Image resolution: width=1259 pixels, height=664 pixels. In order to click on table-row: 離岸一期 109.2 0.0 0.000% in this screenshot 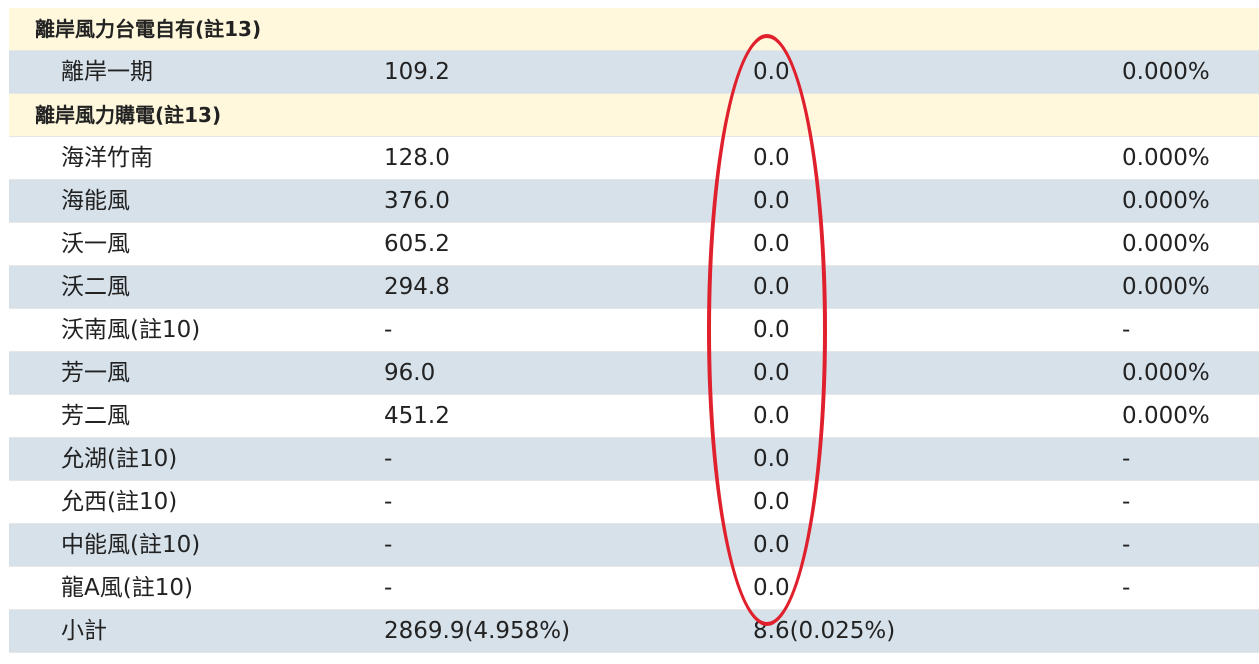, I will do `click(634, 72)`.